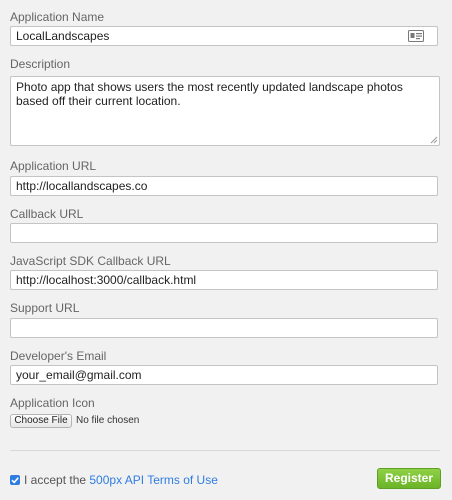 The image size is (452, 500). I want to click on resize-handle-icon, so click(434, 140).